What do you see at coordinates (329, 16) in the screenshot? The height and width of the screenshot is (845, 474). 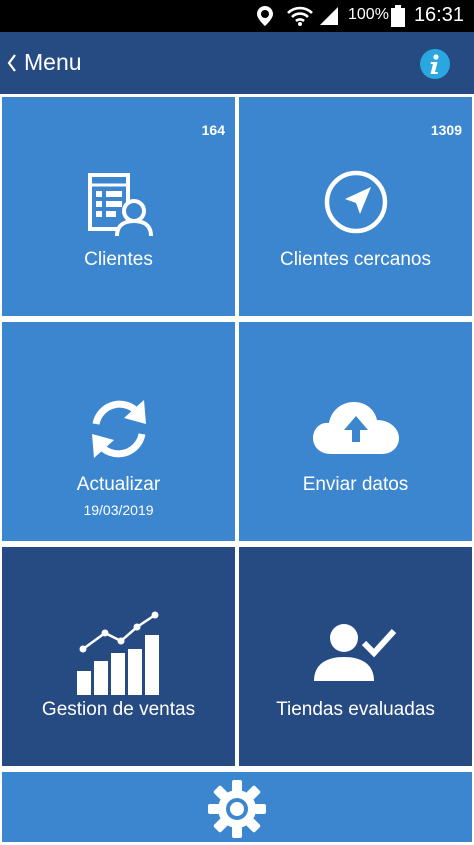 I see `signal-icon` at bounding box center [329, 16].